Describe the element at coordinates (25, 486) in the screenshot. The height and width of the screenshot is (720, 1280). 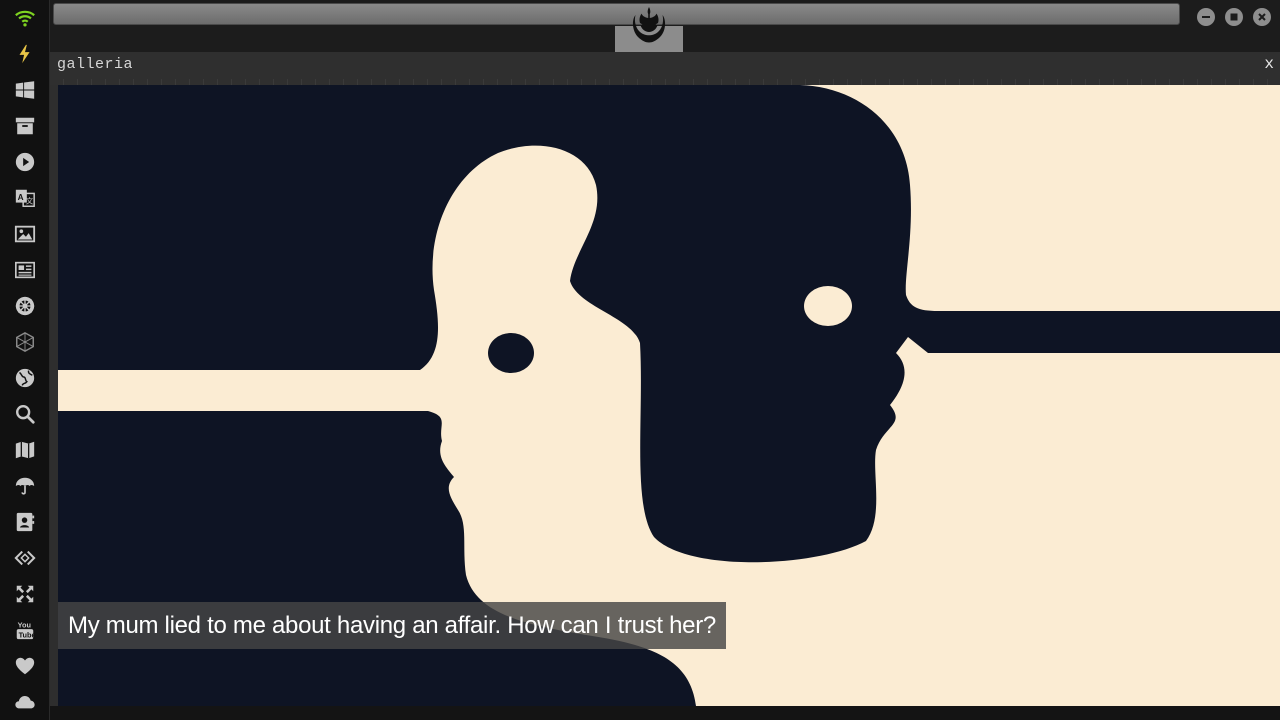
I see `umbrella-icon` at that location.